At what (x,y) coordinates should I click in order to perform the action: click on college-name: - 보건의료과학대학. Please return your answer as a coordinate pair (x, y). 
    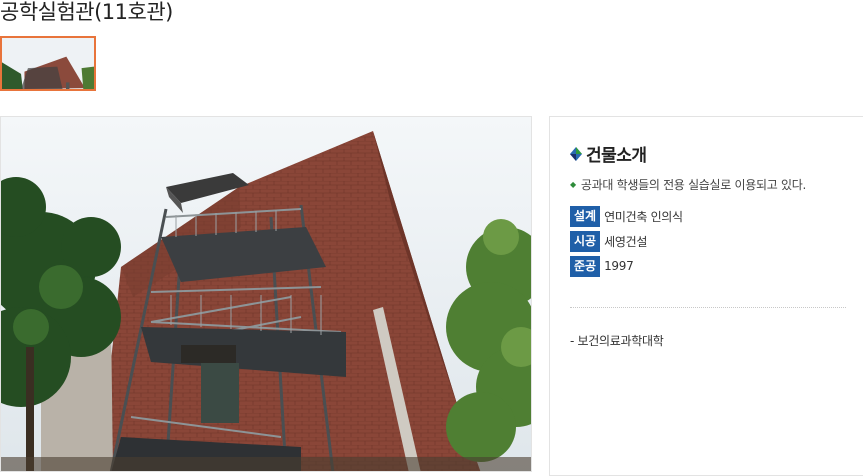
    Looking at the image, I should click on (617, 341).